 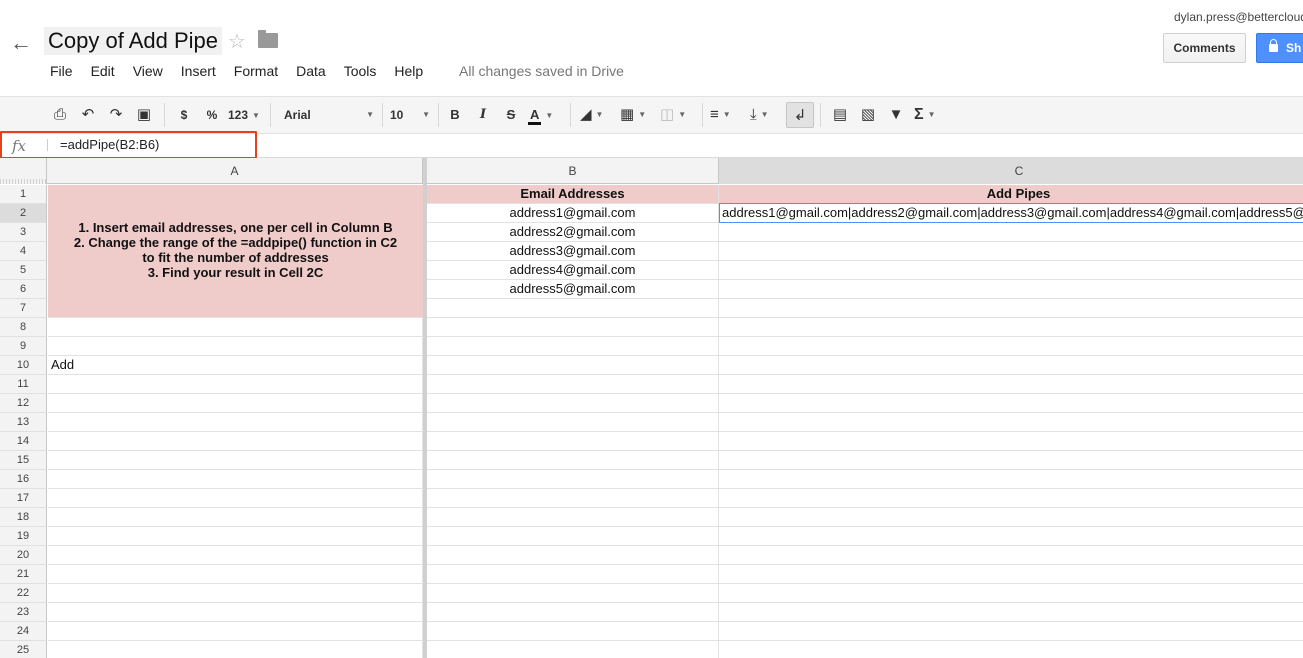 I want to click on row-header: 21, so click(x=23, y=574).